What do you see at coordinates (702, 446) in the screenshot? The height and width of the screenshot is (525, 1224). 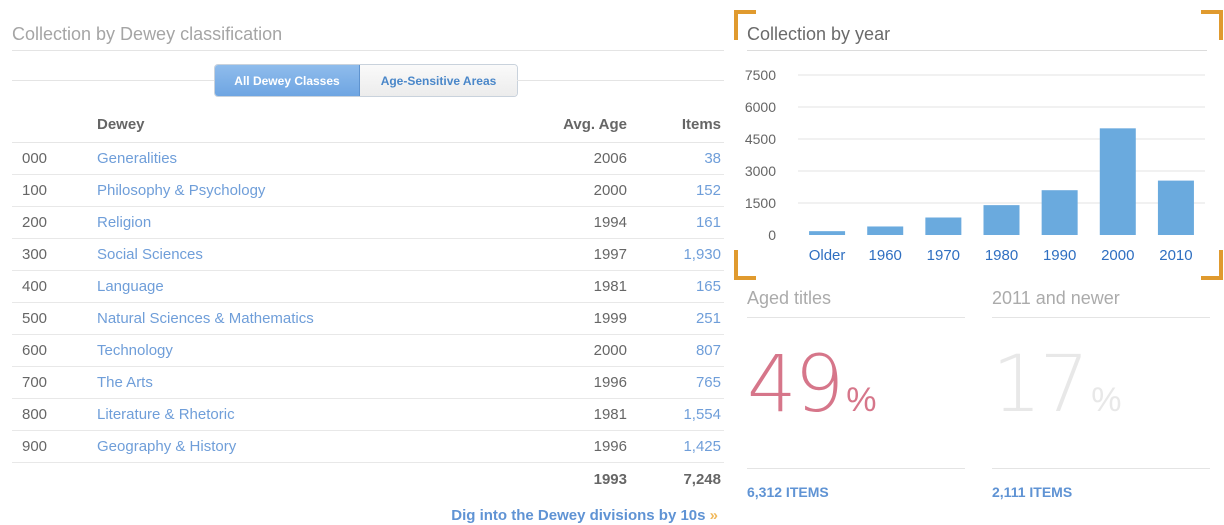 I see `items-count-link: 1,425` at bounding box center [702, 446].